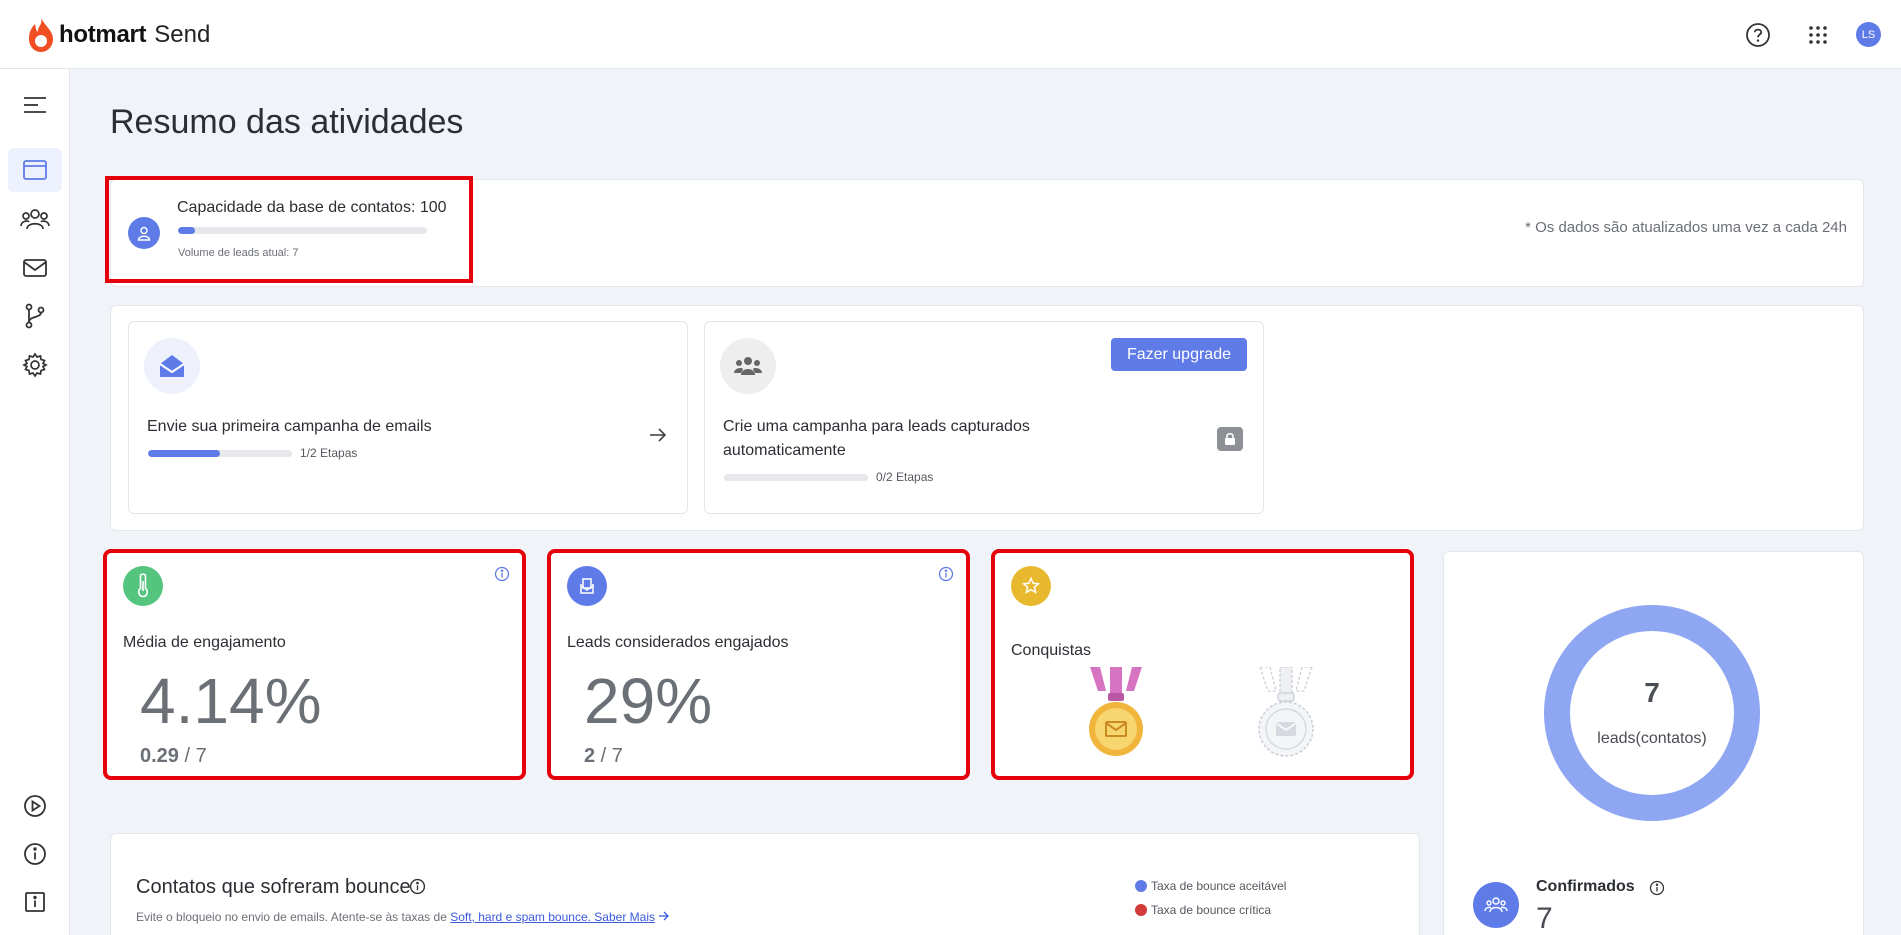  I want to click on medal-locked-icon, so click(1286, 715).